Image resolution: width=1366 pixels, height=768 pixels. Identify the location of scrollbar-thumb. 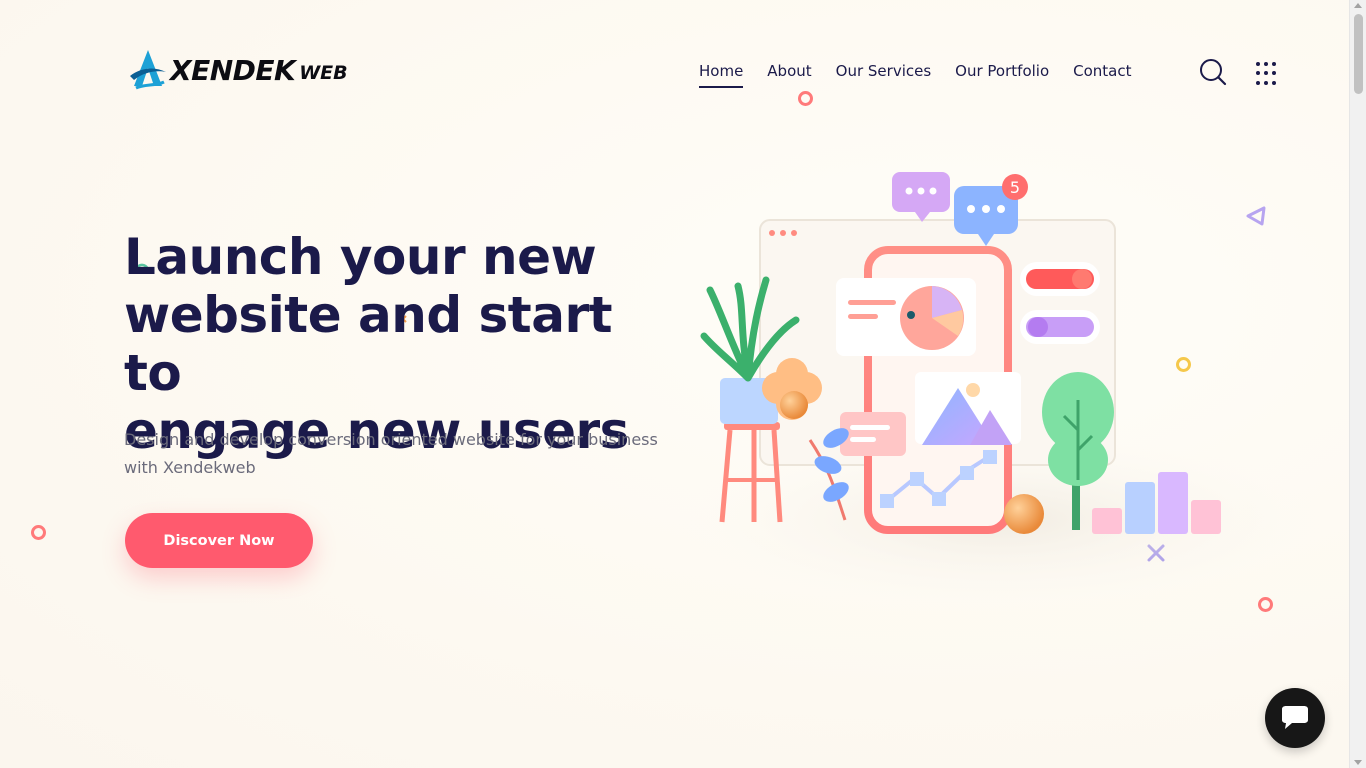
(1358, 54).